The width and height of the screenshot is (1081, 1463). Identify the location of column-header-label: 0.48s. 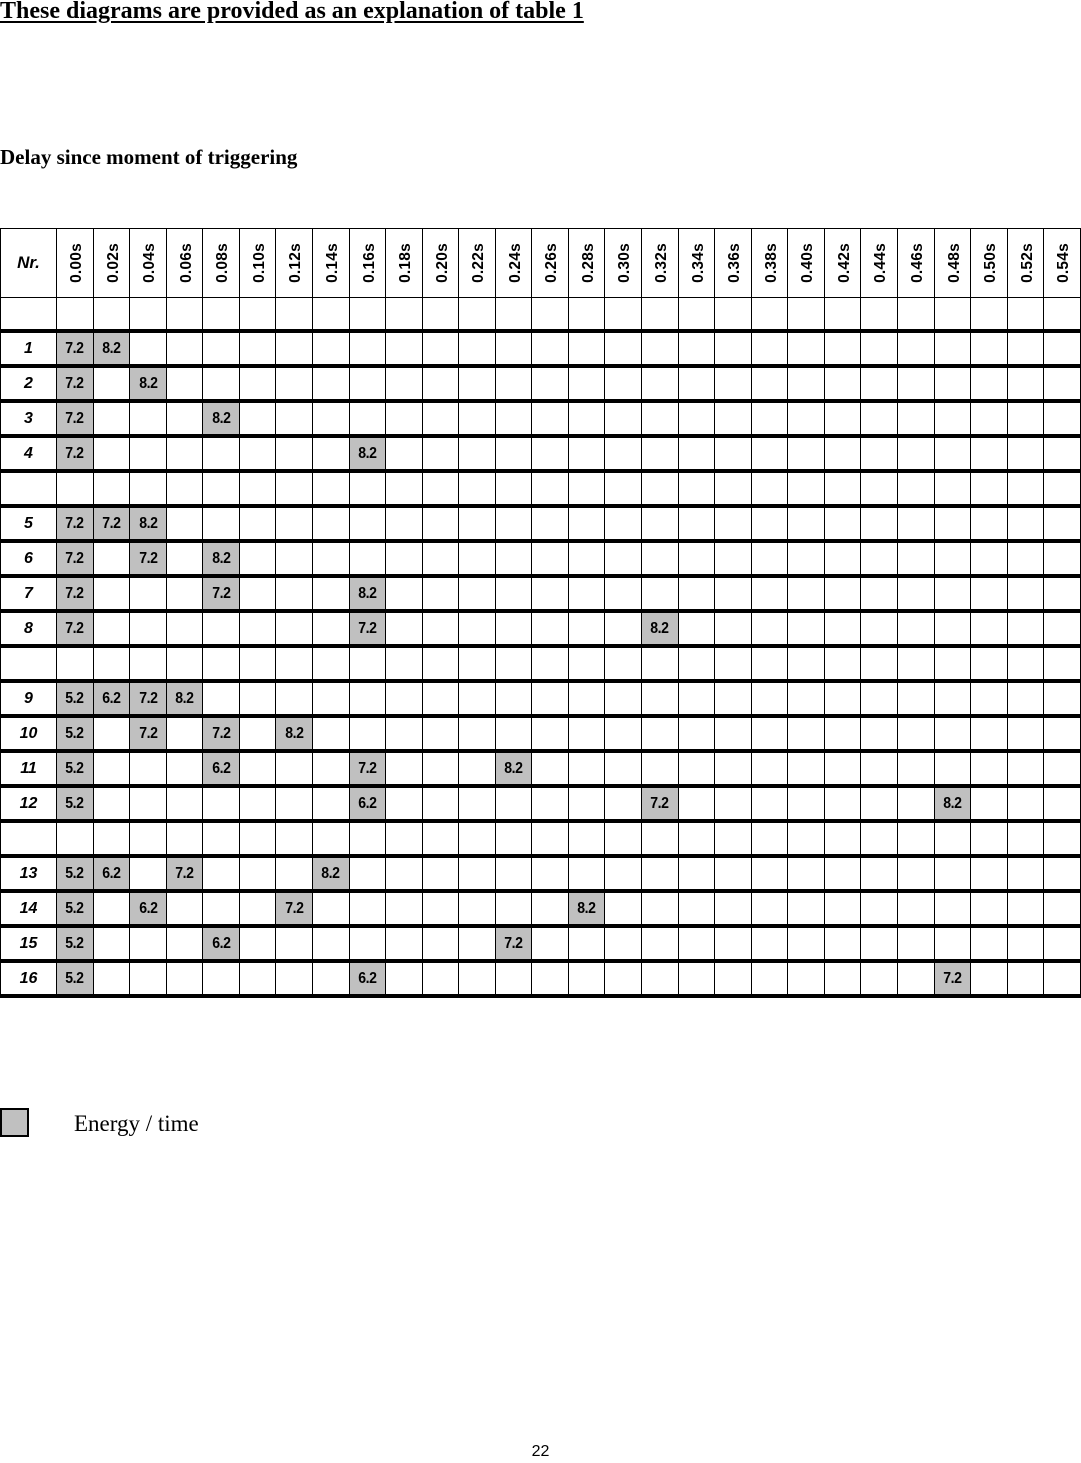
(954, 263).